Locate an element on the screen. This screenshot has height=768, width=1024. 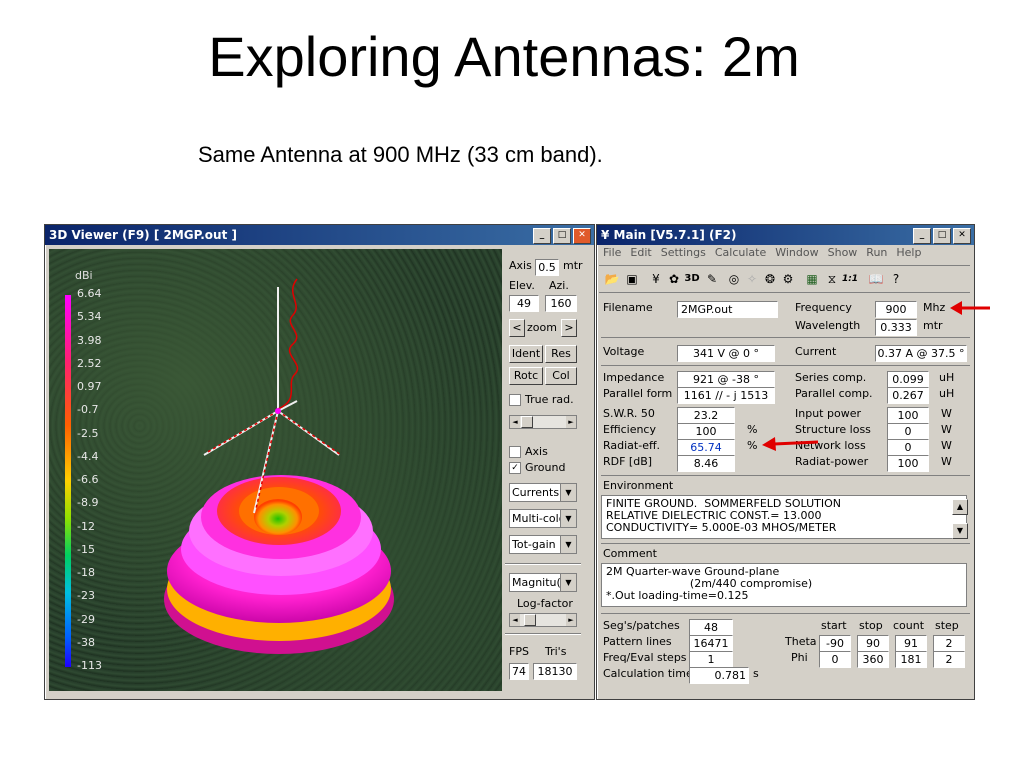
viewer-titlebar: 3D Viewer (F9) [ 2MGP.out ] _ □ ✕ is located at coordinates (319, 235).